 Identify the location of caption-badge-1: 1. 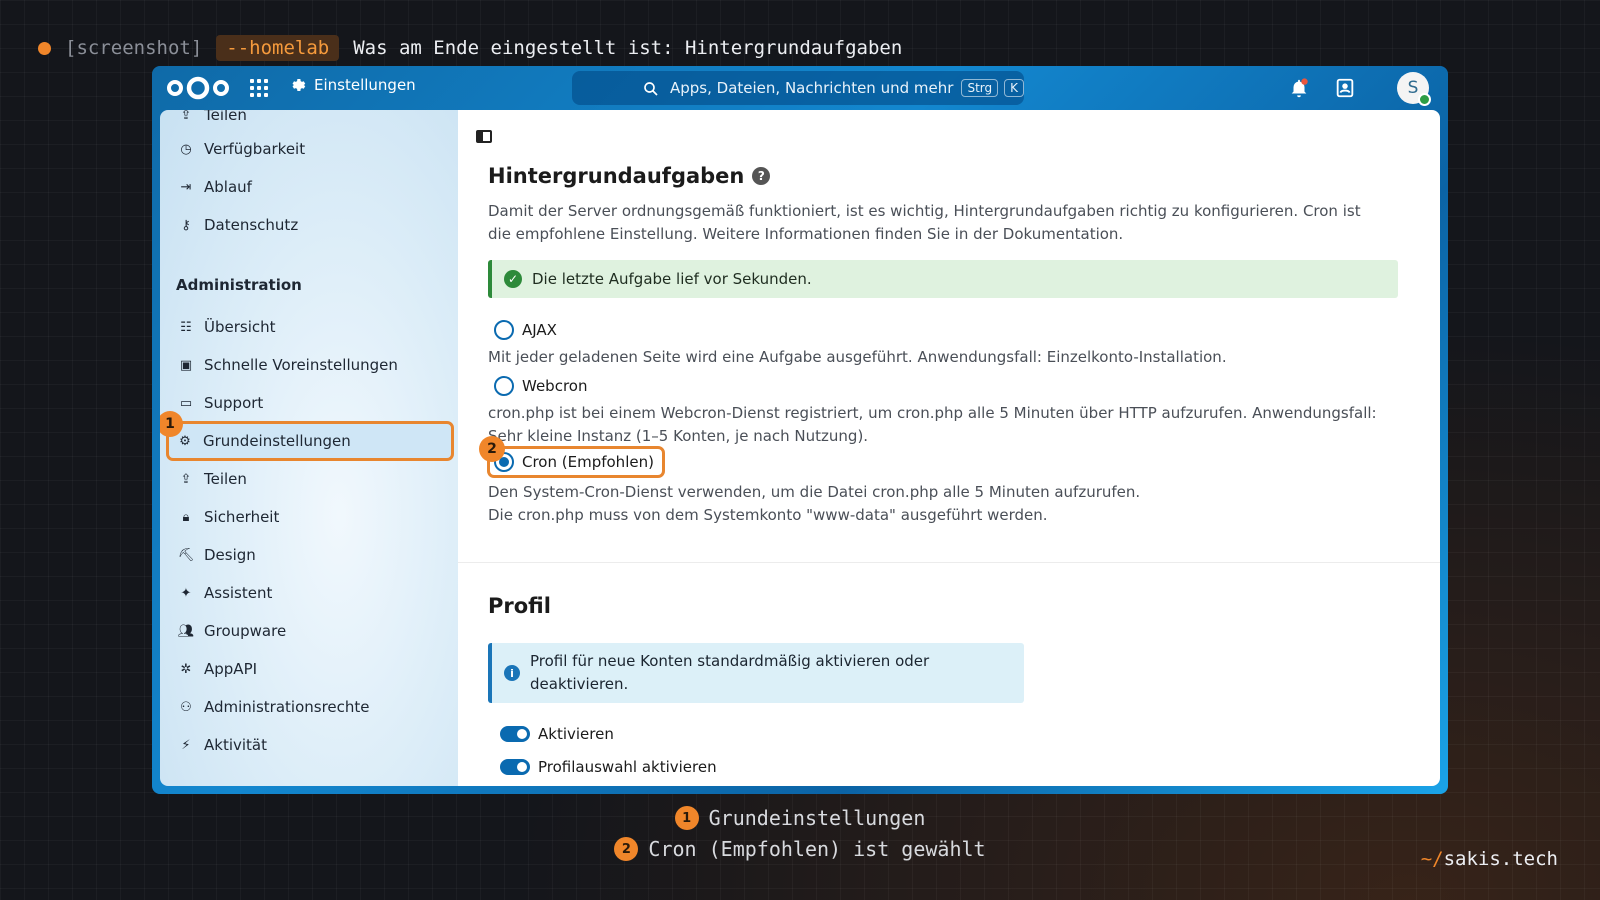
(686, 818).